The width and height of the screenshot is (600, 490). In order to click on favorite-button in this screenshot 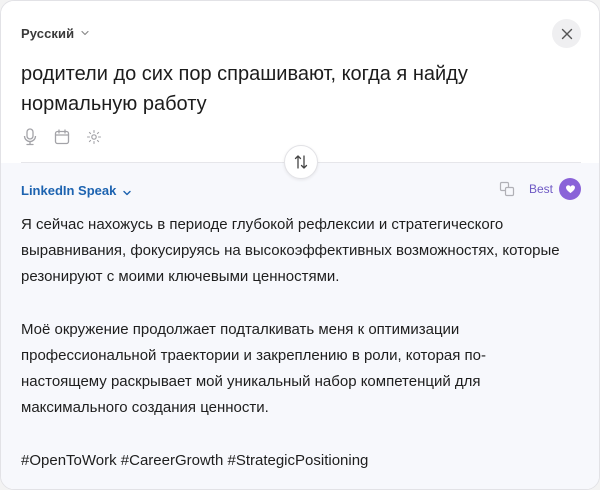, I will do `click(570, 189)`.